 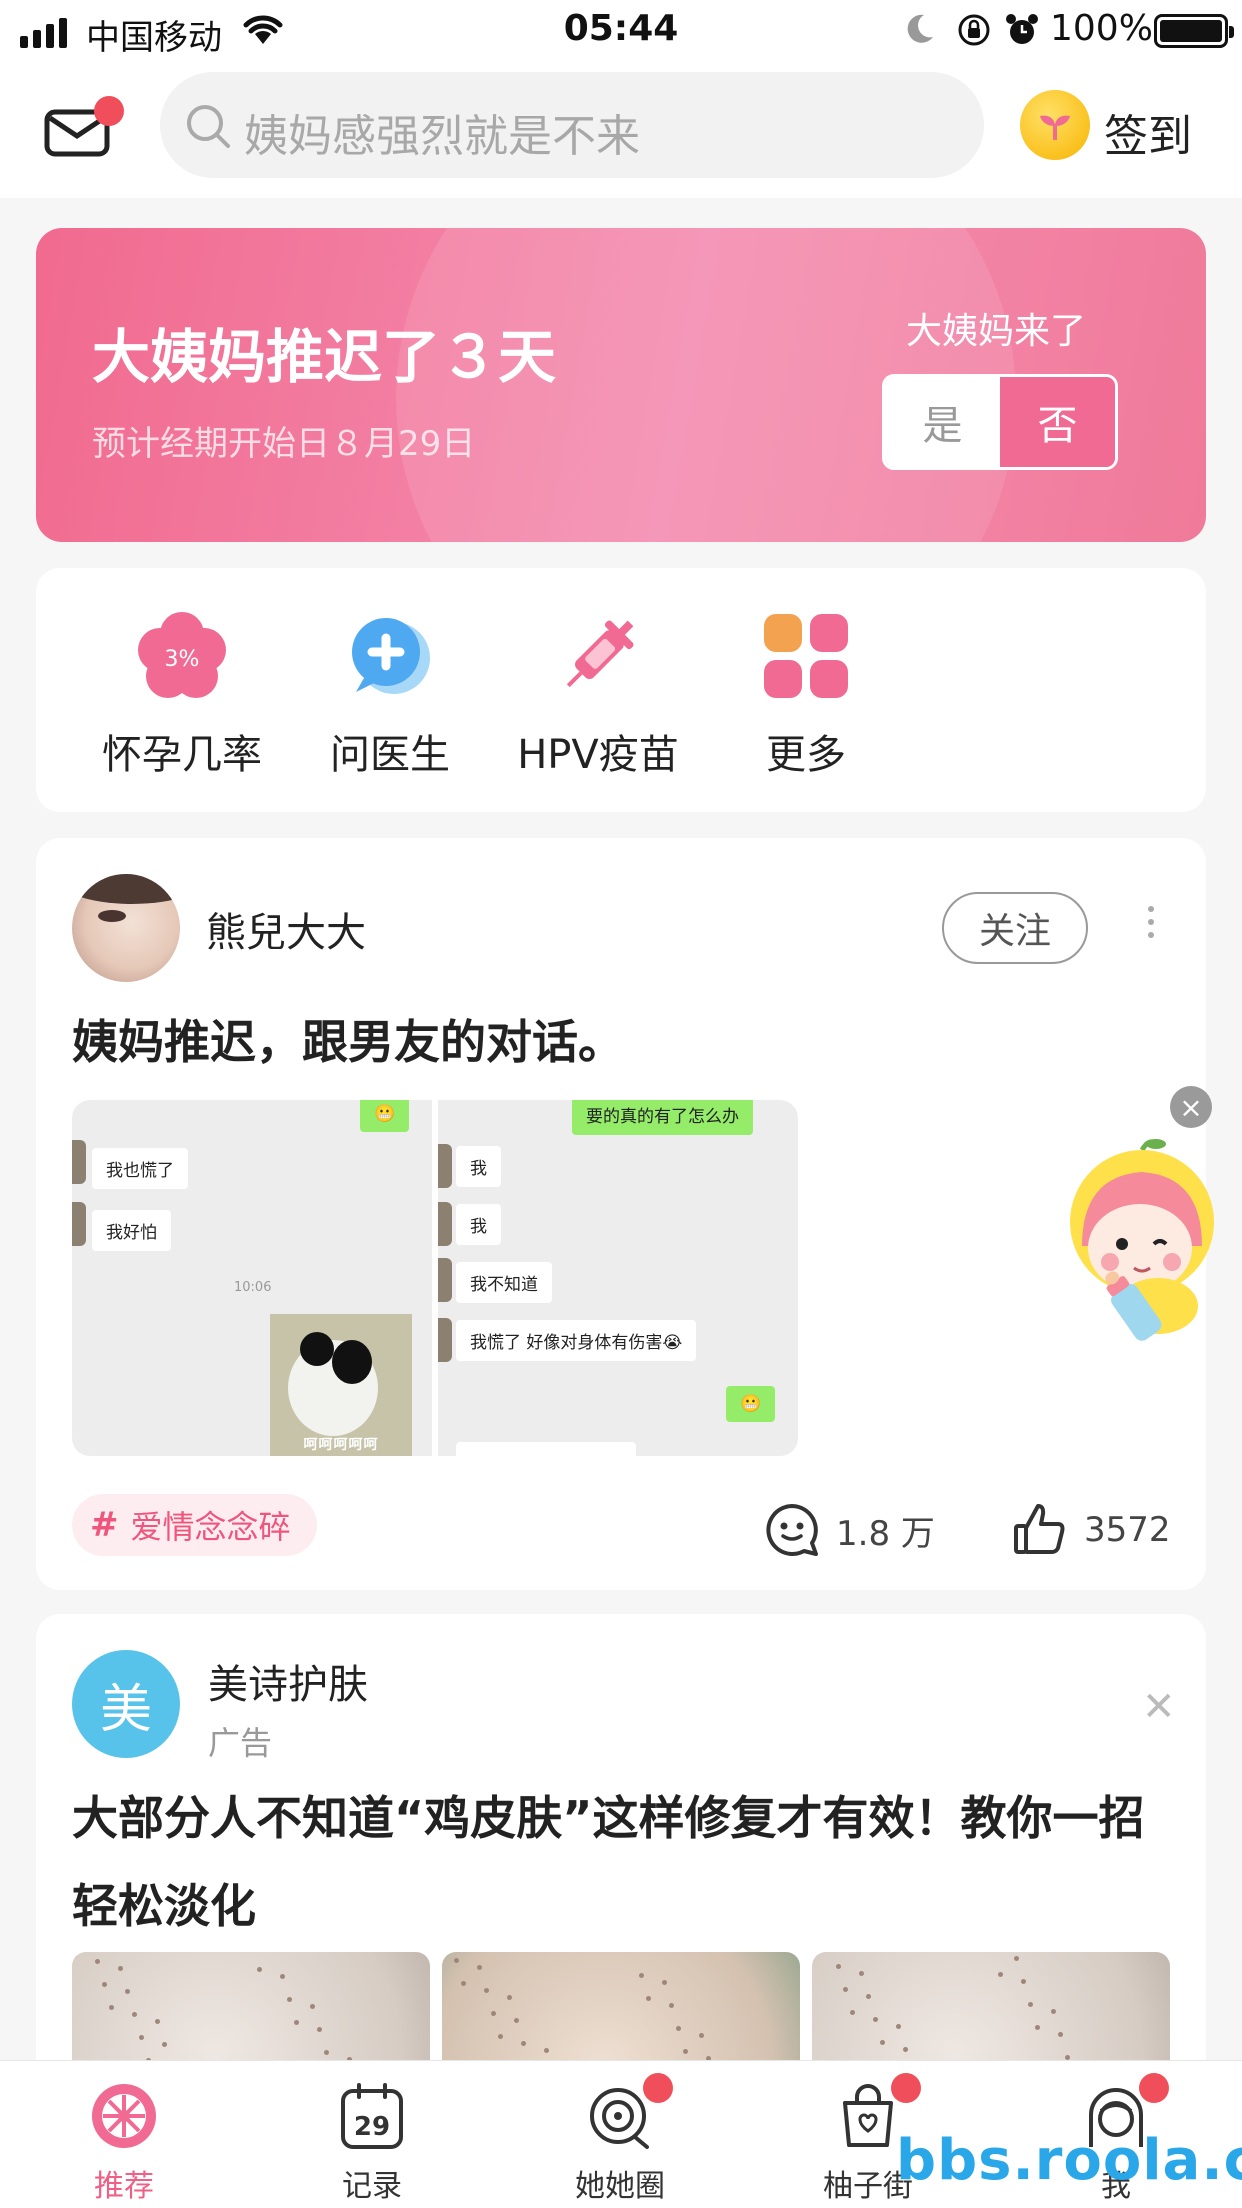 What do you see at coordinates (996, 331) in the screenshot?
I see `period-came-question: 大姨妈来了` at bounding box center [996, 331].